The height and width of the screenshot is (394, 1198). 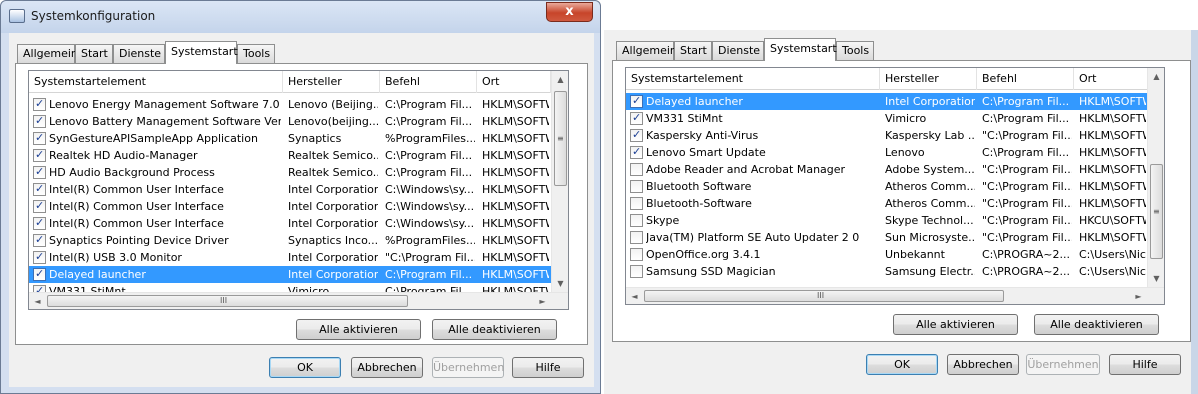 What do you see at coordinates (702, 135) in the screenshot?
I see `cell-name: Kaspersky Anti-Virus` at bounding box center [702, 135].